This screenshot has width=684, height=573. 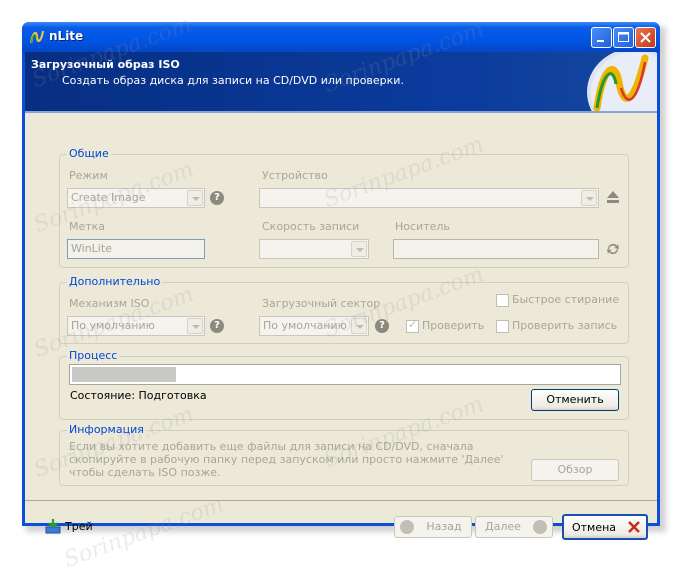 What do you see at coordinates (634, 527) in the screenshot?
I see `close-x-icon` at bounding box center [634, 527].